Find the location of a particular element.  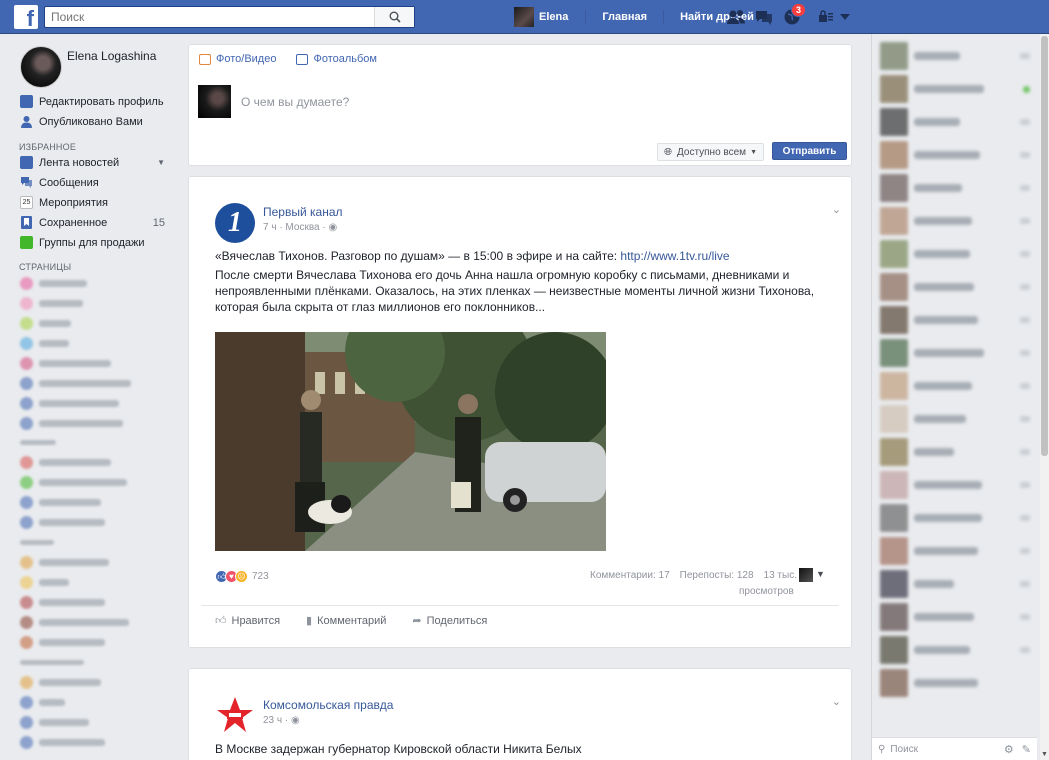

profile-name: Elena Logashina is located at coordinates (111, 68).